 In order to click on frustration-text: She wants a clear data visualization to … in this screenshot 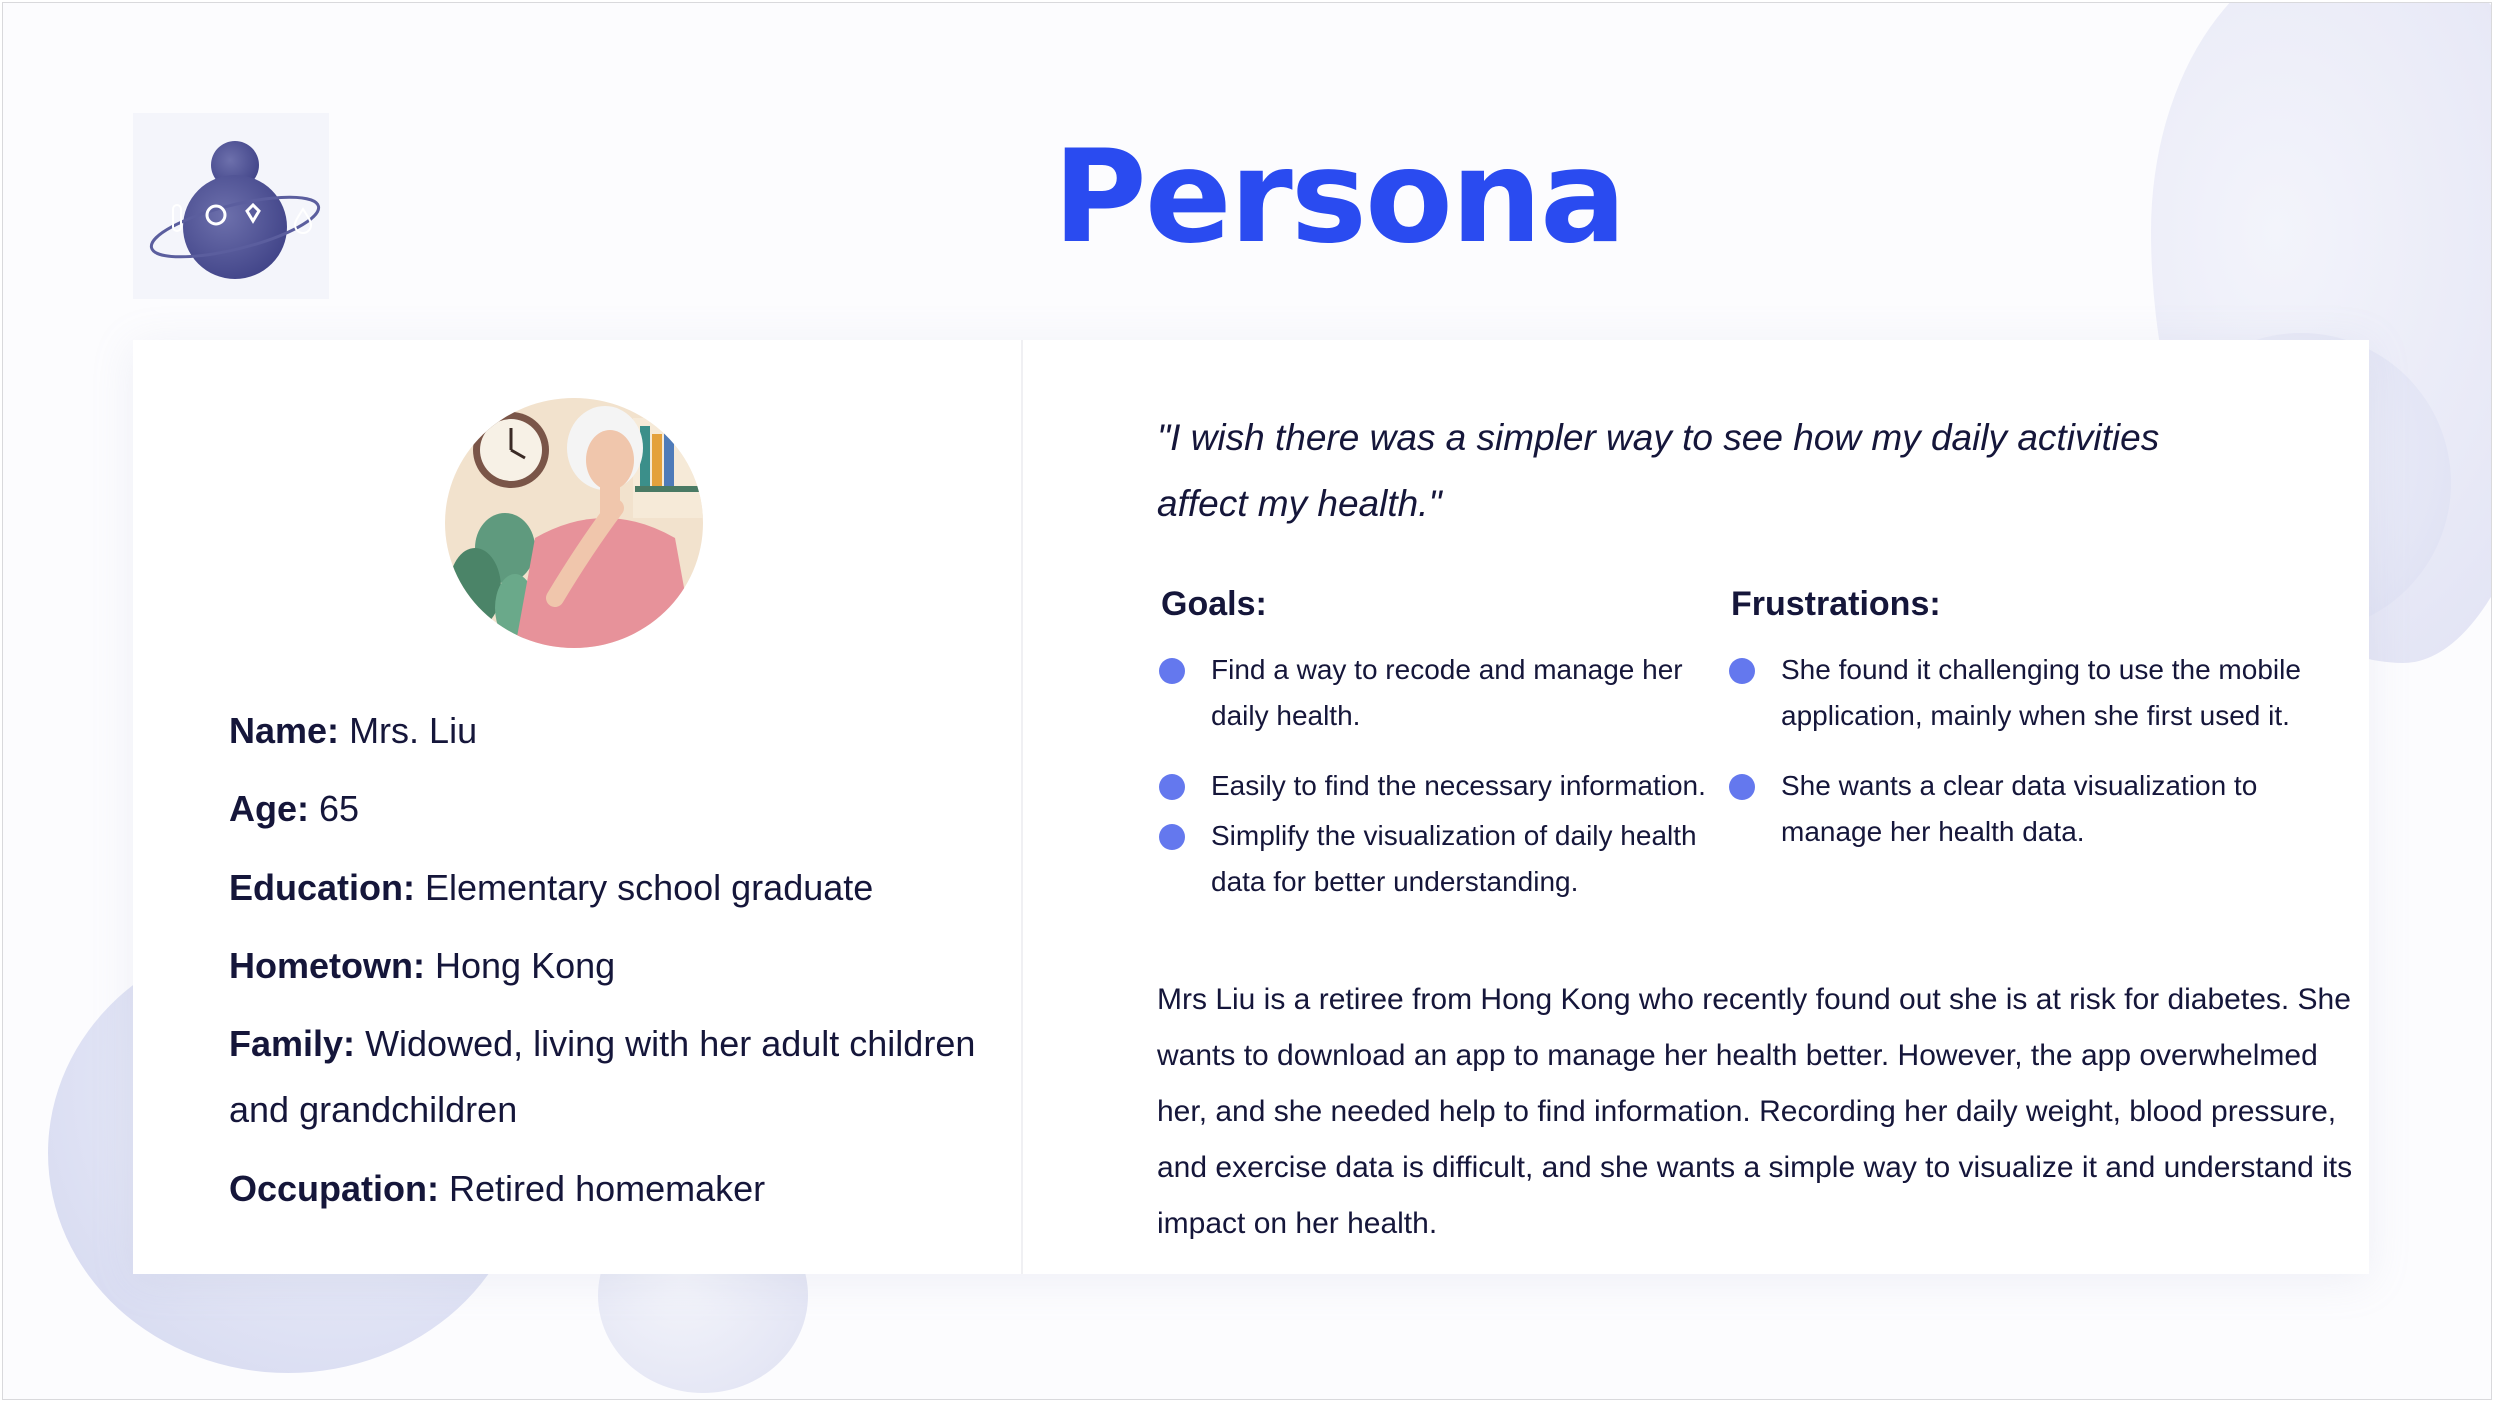, I will do `click(2019, 808)`.